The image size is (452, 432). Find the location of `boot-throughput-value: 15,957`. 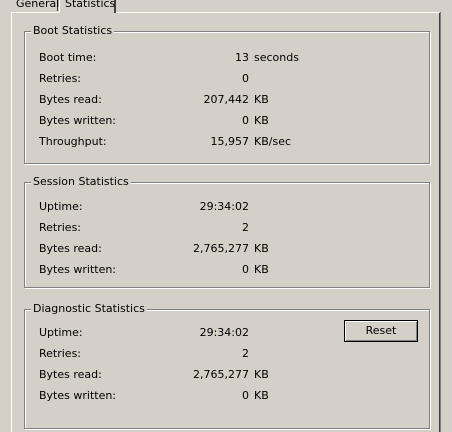

boot-throughput-value: 15,957 is located at coordinates (230, 141).